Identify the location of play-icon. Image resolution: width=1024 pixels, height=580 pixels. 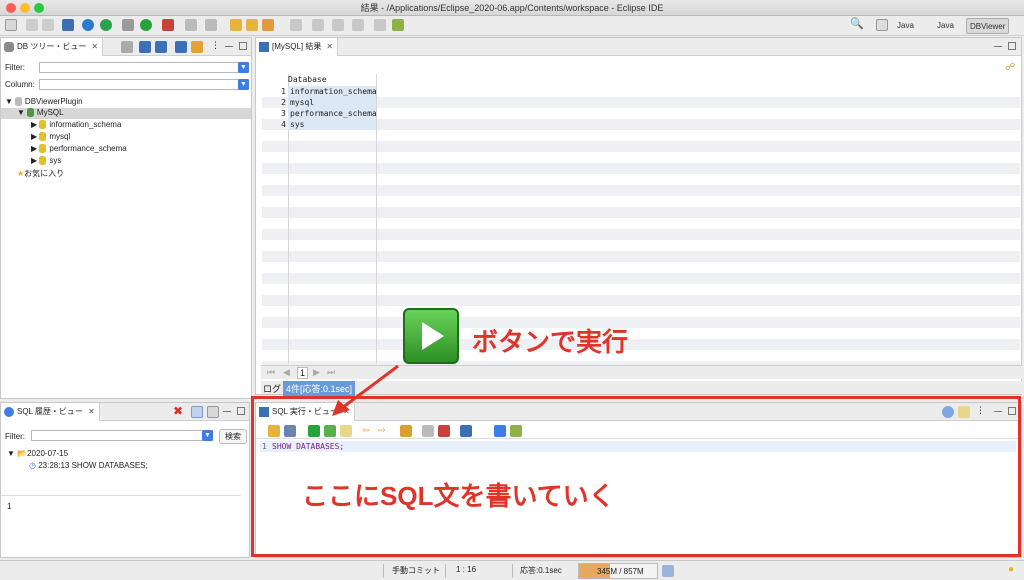
(433, 336).